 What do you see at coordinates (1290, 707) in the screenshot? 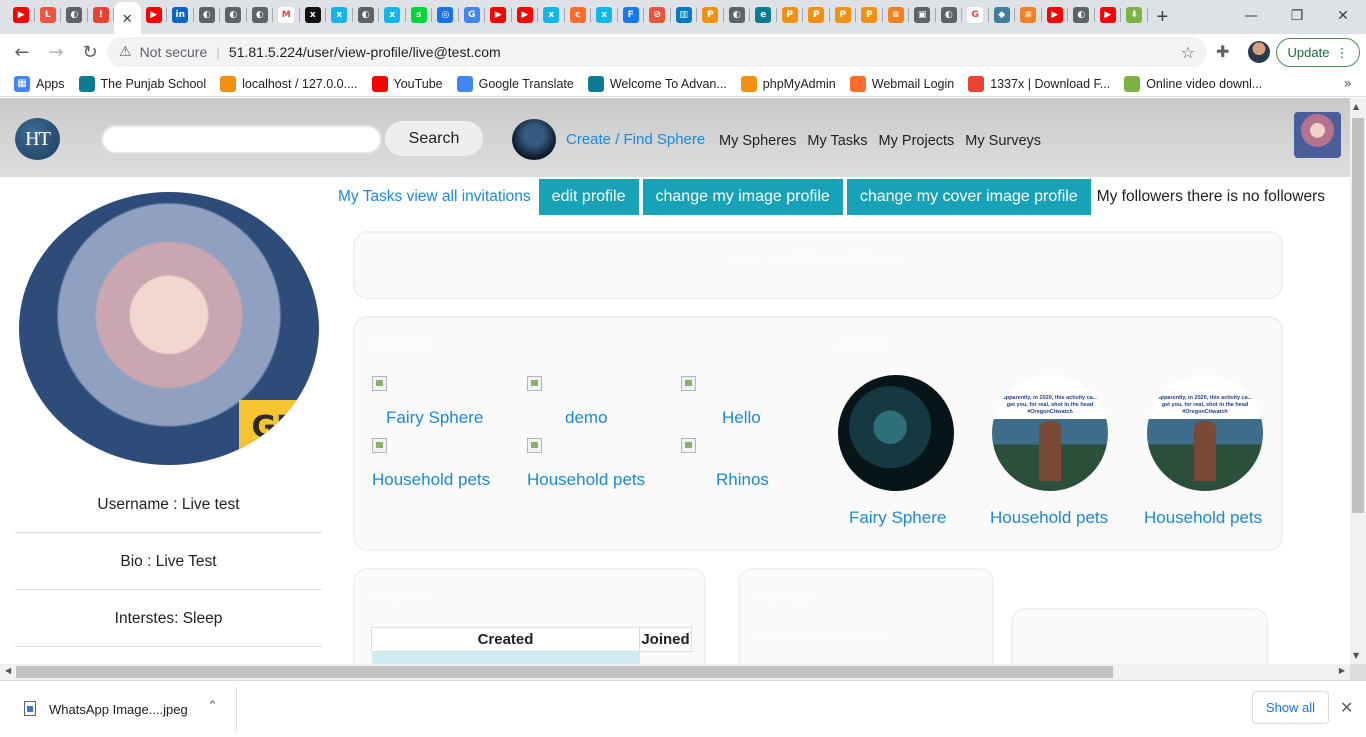
I see `show-all-button: Show all` at bounding box center [1290, 707].